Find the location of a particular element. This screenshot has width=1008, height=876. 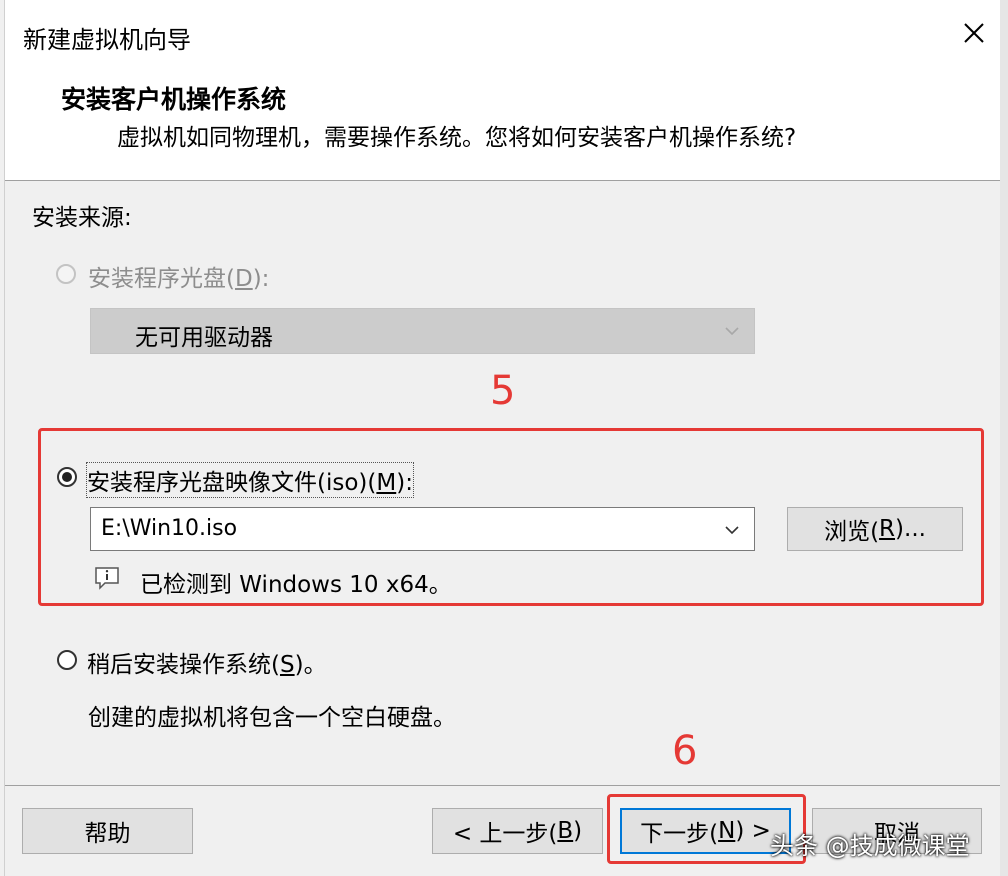

disc-drive-value: 无可用驱动器 is located at coordinates (204, 338).